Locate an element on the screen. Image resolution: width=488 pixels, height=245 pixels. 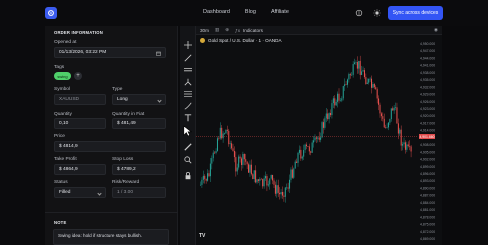
calendar-icon is located at coordinates (158, 53).